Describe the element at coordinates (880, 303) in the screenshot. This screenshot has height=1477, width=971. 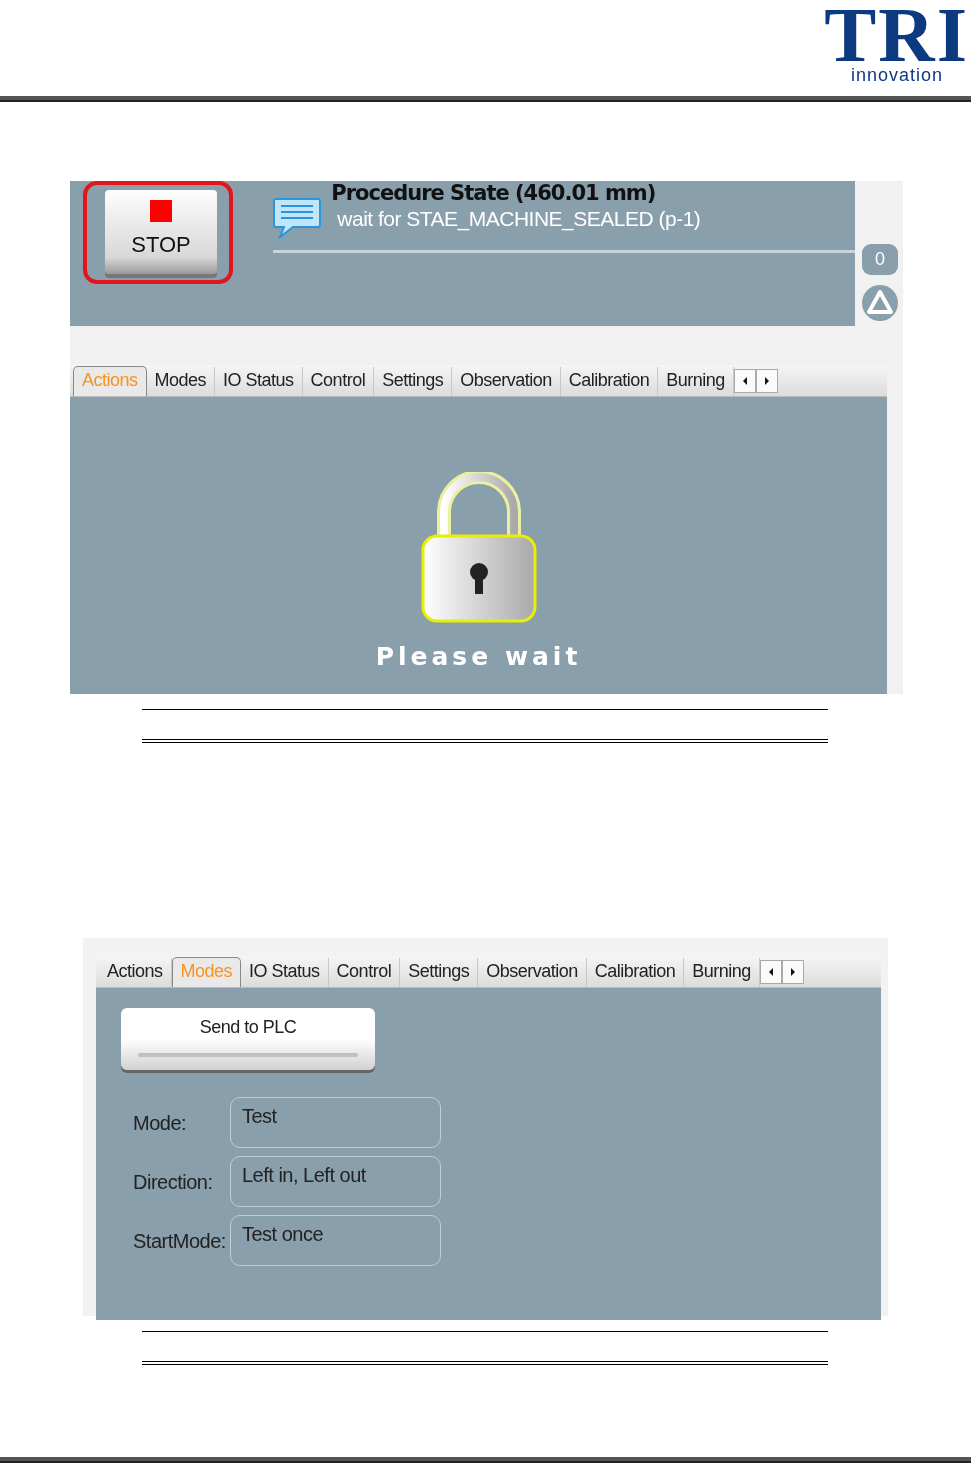
I see `warning-icon` at that location.